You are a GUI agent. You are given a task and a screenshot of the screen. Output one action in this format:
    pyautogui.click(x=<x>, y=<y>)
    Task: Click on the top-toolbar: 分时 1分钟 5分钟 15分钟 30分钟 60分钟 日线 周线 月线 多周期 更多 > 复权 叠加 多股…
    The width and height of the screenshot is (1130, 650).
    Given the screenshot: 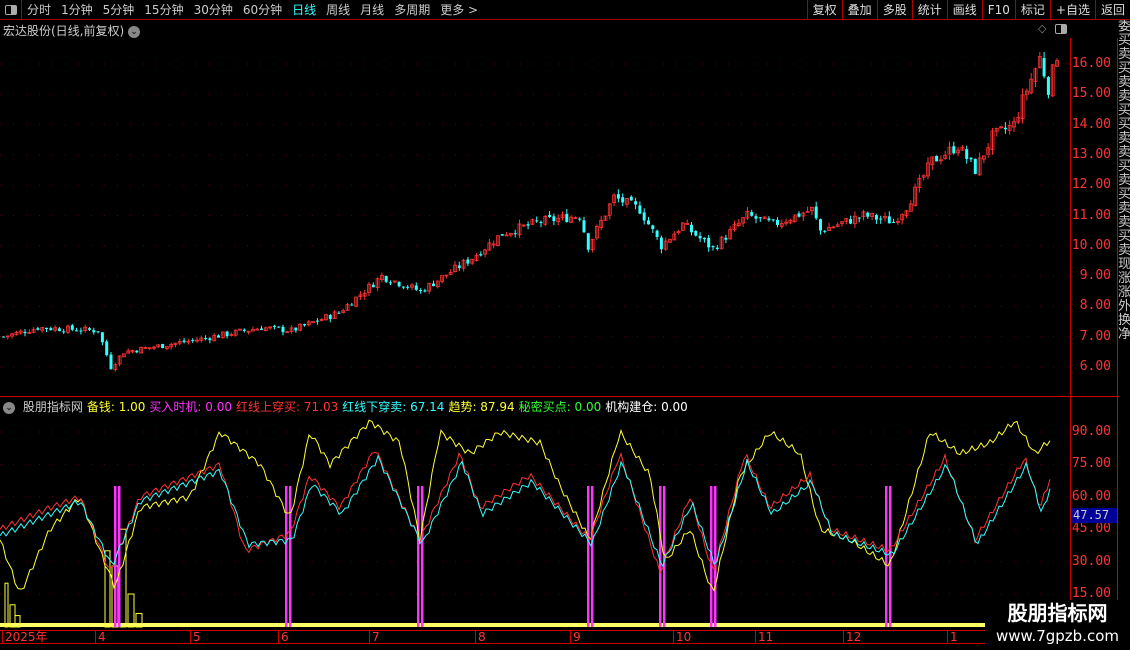 What is the action you would take?
    pyautogui.click(x=565, y=10)
    